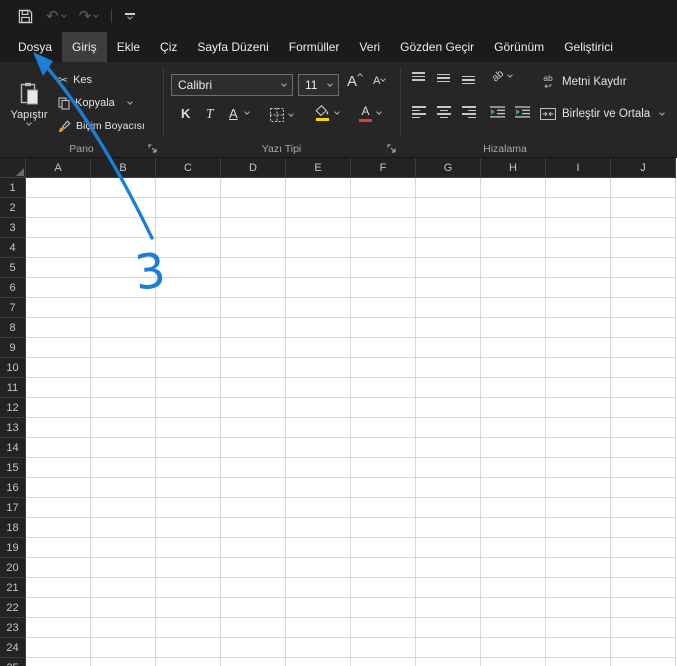  Describe the element at coordinates (513, 368) in the screenshot. I see `cell-H10` at that location.